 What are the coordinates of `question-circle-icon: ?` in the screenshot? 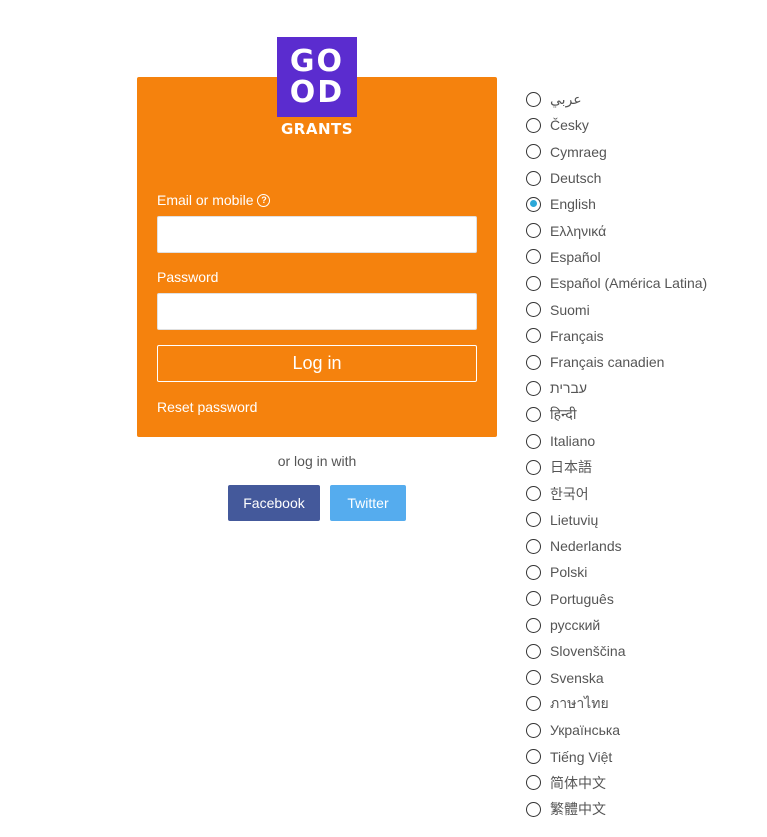 It's located at (264, 200).